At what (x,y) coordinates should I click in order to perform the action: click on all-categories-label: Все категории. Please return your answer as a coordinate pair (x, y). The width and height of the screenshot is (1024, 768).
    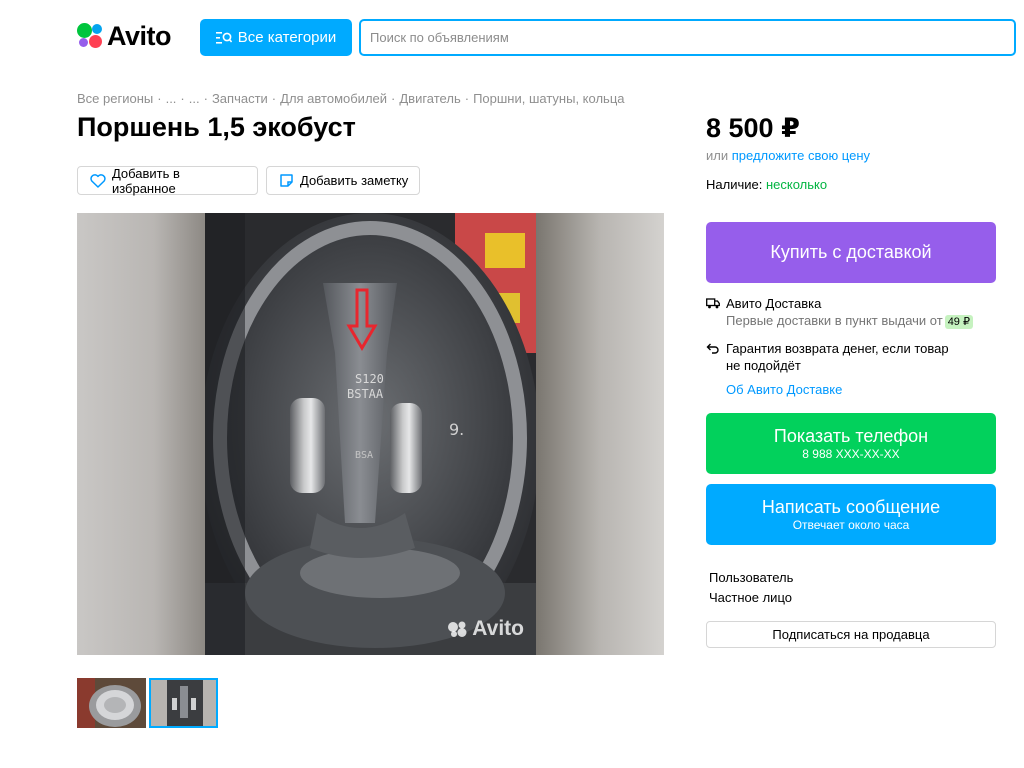
    Looking at the image, I should click on (287, 37).